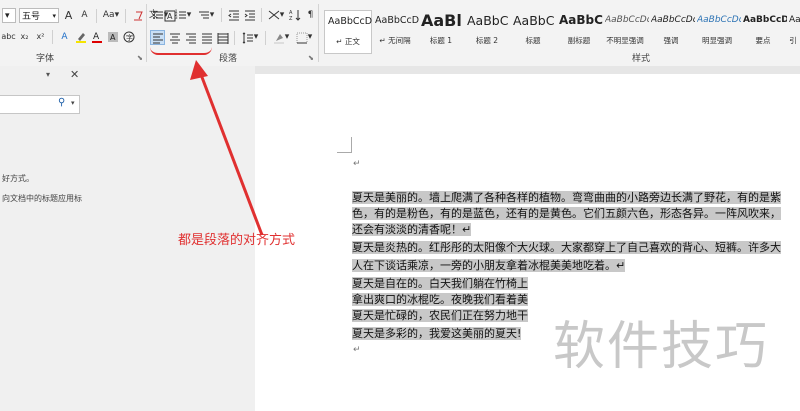 Image resolution: width=800 pixels, height=411 pixels. What do you see at coordinates (237, 240) in the screenshot?
I see `annotation-label: 都是段落的对齐方式` at bounding box center [237, 240].